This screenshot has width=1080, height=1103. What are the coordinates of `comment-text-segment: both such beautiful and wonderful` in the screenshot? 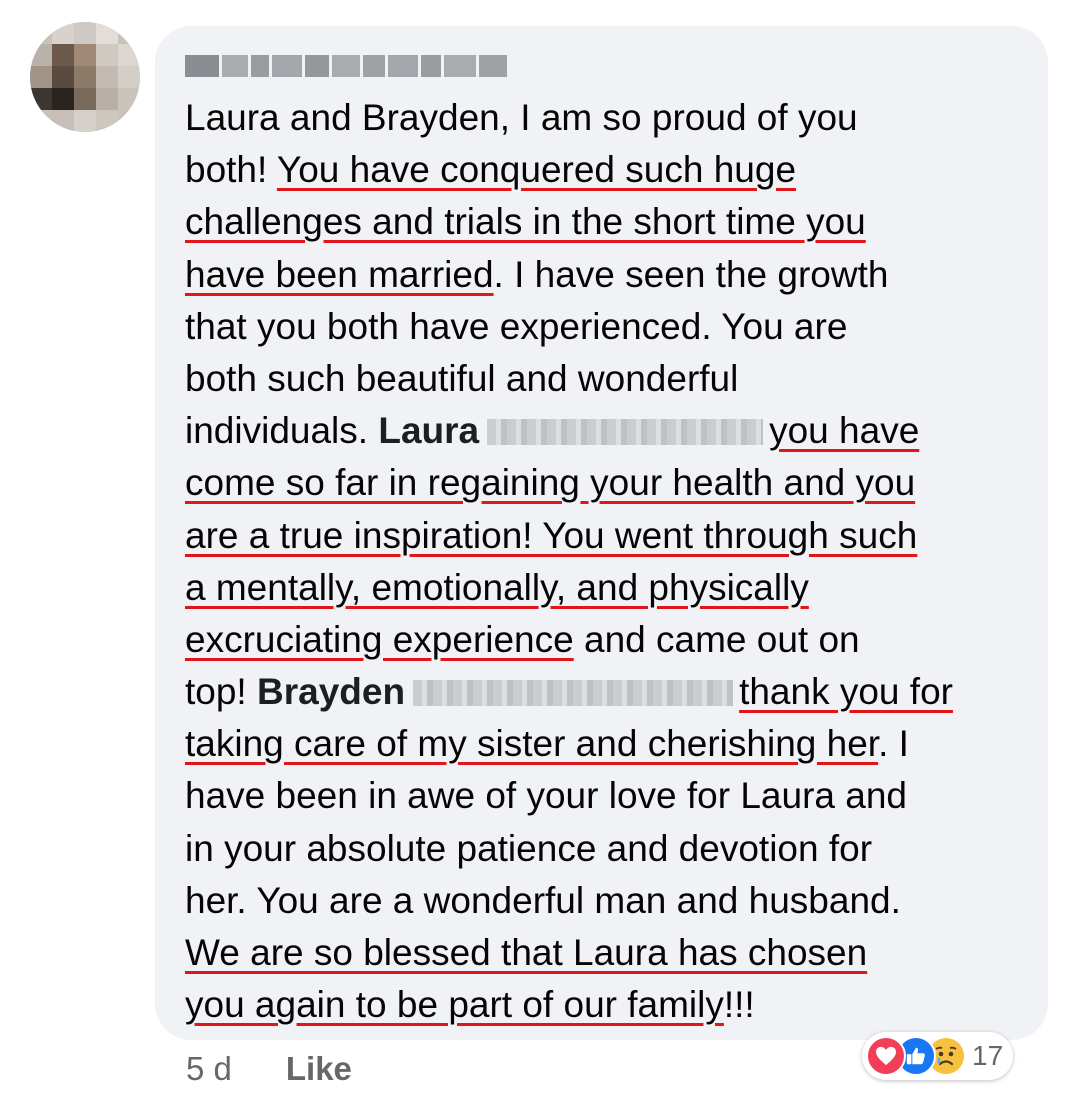 It's located at (462, 378).